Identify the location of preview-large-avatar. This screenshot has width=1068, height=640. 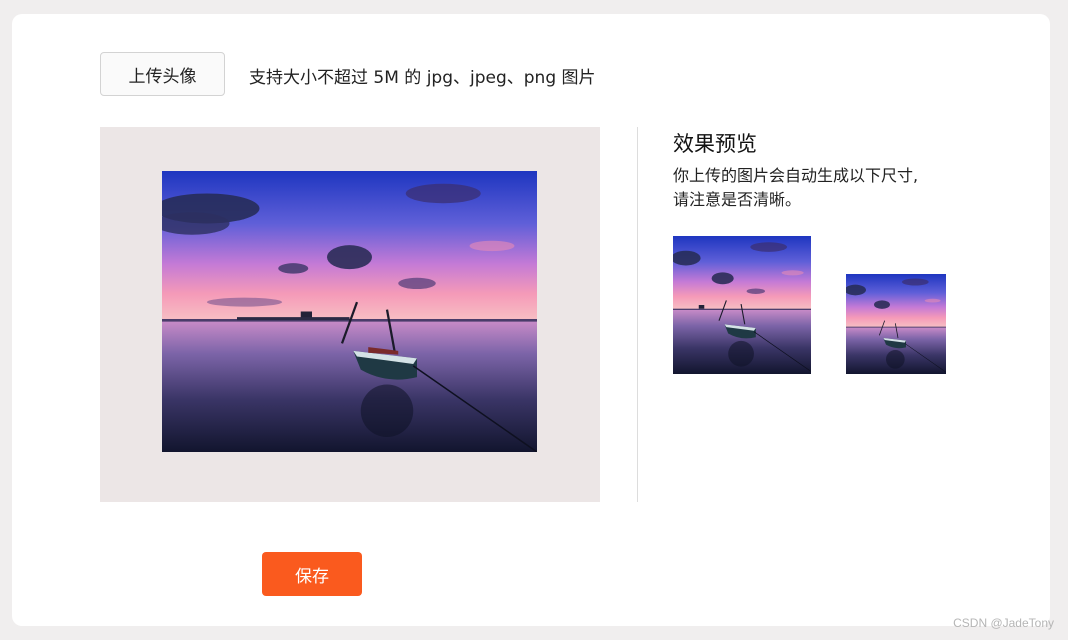
(742, 305).